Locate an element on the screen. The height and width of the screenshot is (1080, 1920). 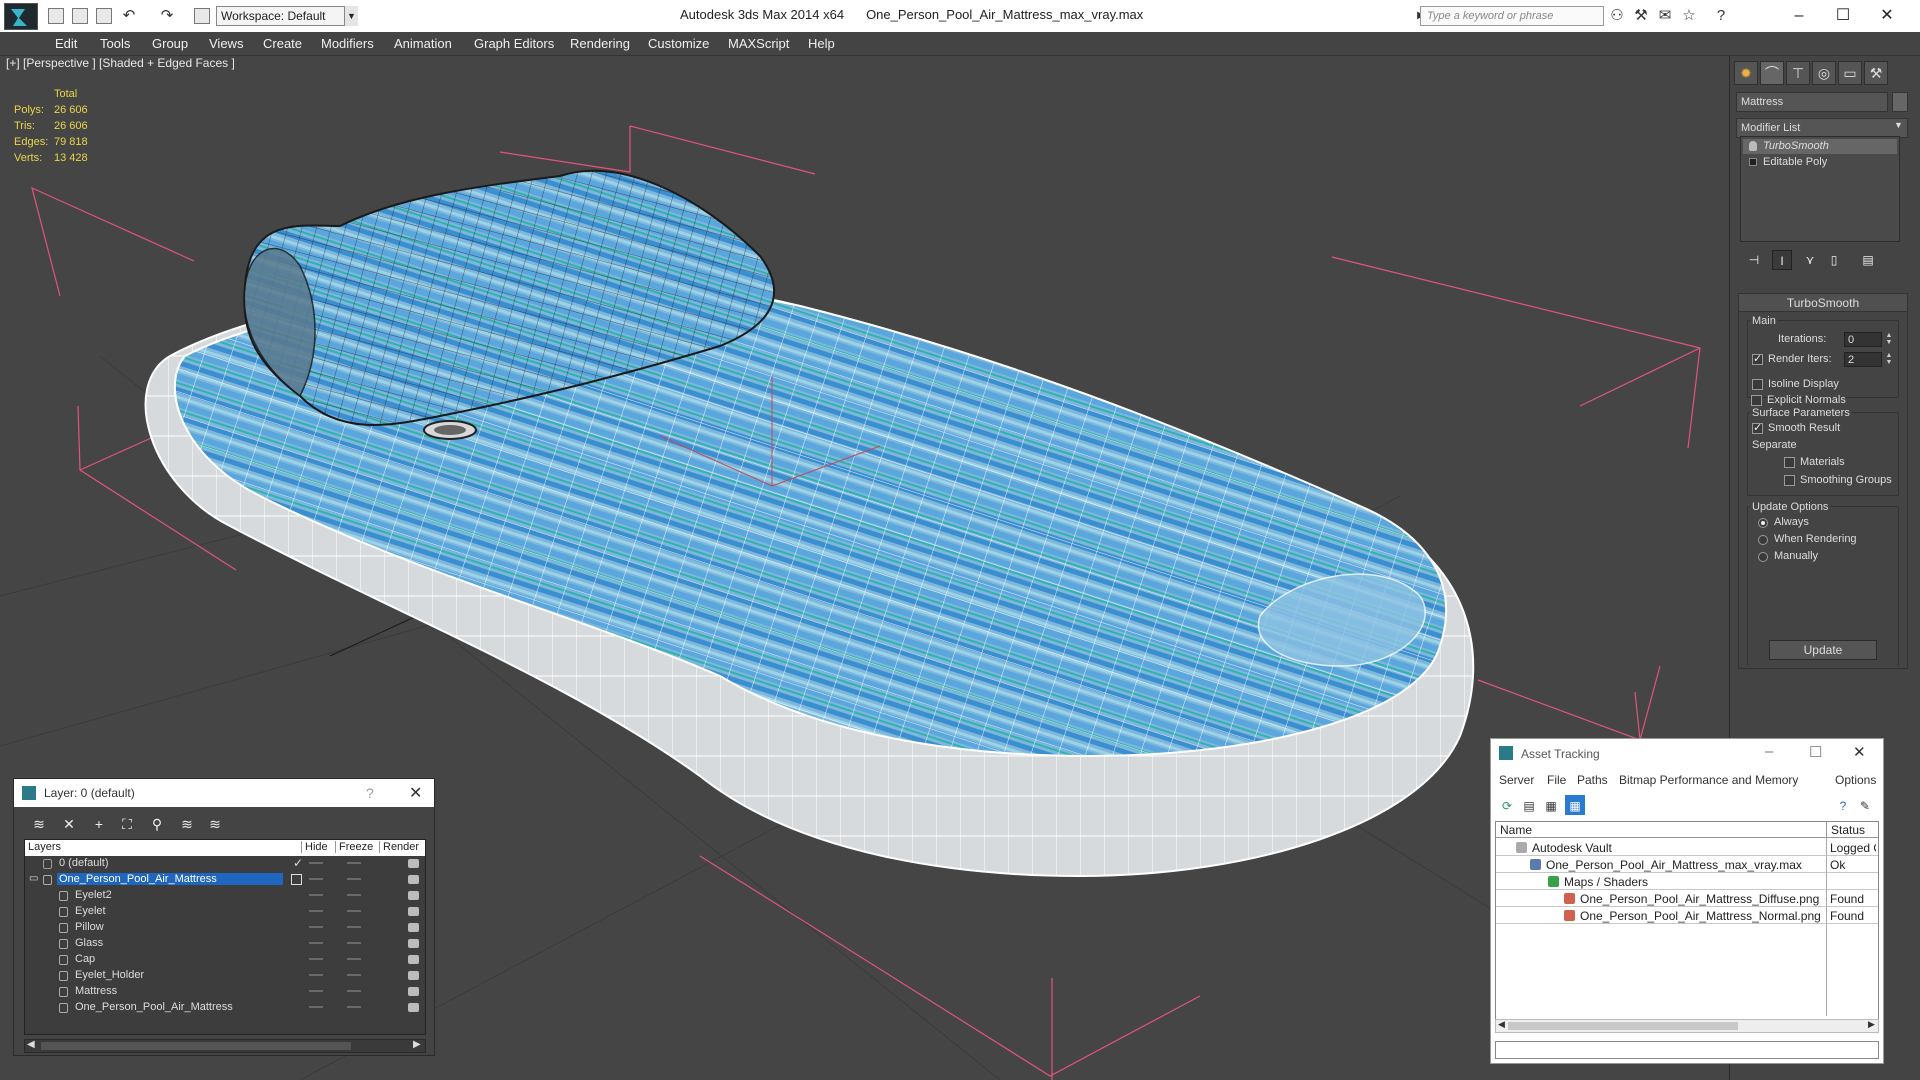
display-tab-icon: ▭ is located at coordinates (1850, 73).